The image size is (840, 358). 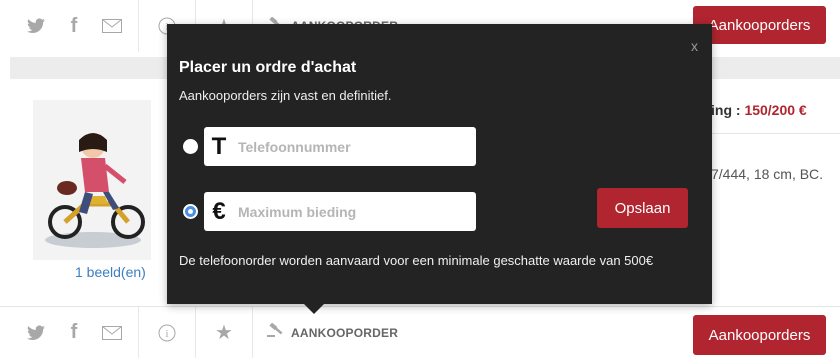 I want to click on popover-subtitle: Aankooporders zijn vast en definitief., so click(x=285, y=95).